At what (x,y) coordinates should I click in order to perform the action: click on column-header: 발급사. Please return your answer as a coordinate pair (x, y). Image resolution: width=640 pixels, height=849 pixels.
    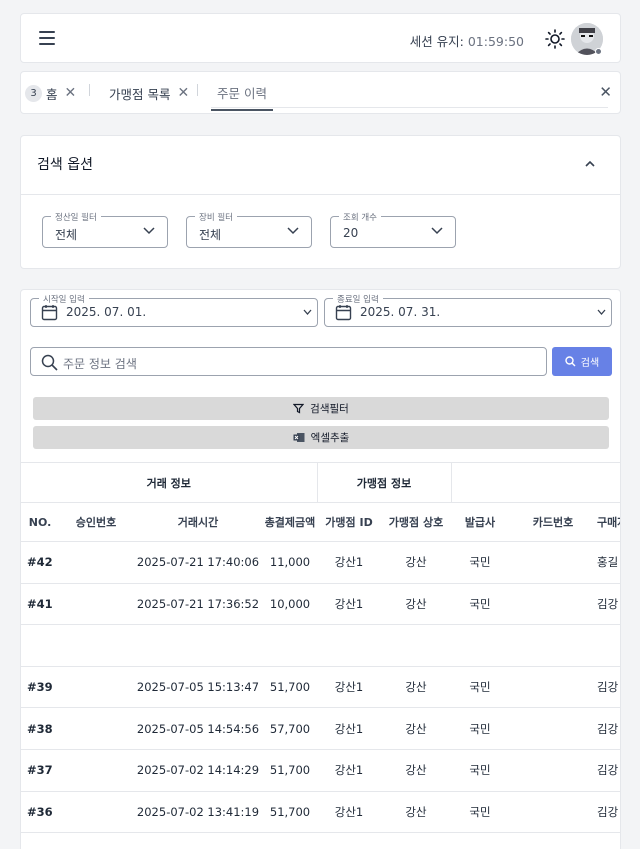
    Looking at the image, I should click on (480, 522).